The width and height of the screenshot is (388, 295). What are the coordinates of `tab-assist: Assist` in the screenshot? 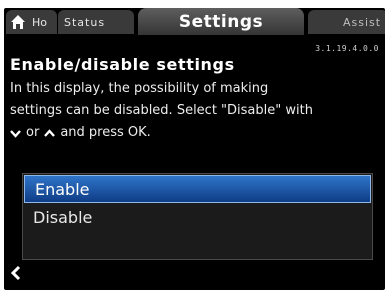 It's located at (346, 22).